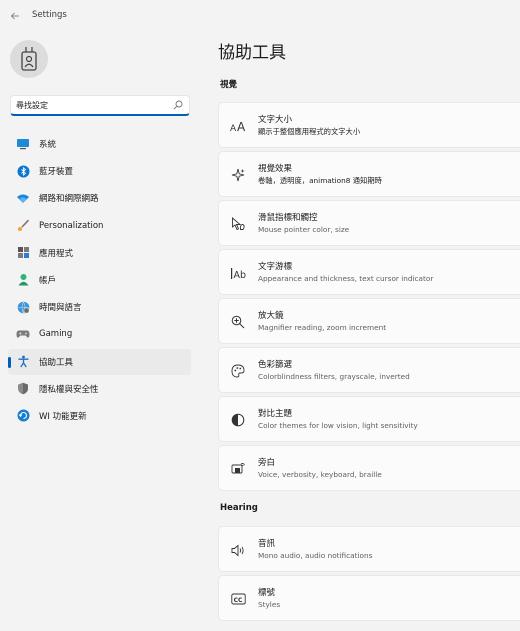 The height and width of the screenshot is (631, 520). What do you see at coordinates (56, 172) in the screenshot?
I see `sidebar-item-label: 藍牙裝置` at bounding box center [56, 172].